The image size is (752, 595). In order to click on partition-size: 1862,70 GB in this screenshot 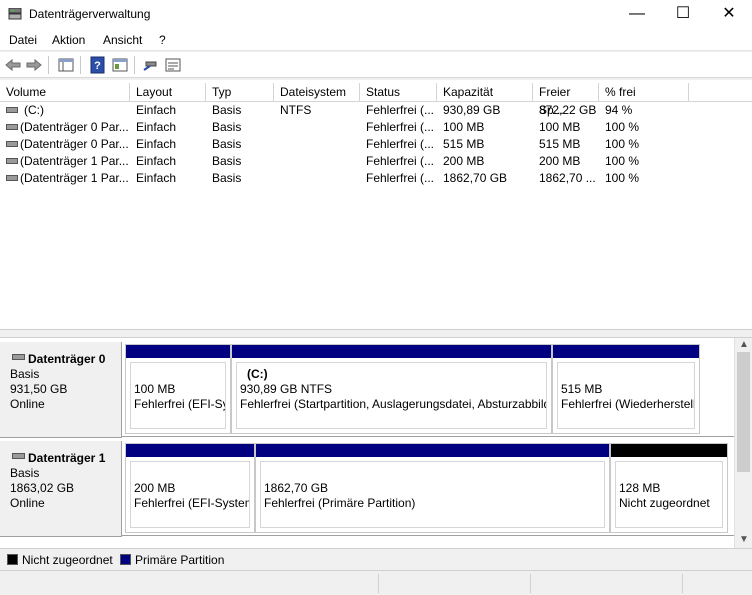, I will do `click(296, 488)`.